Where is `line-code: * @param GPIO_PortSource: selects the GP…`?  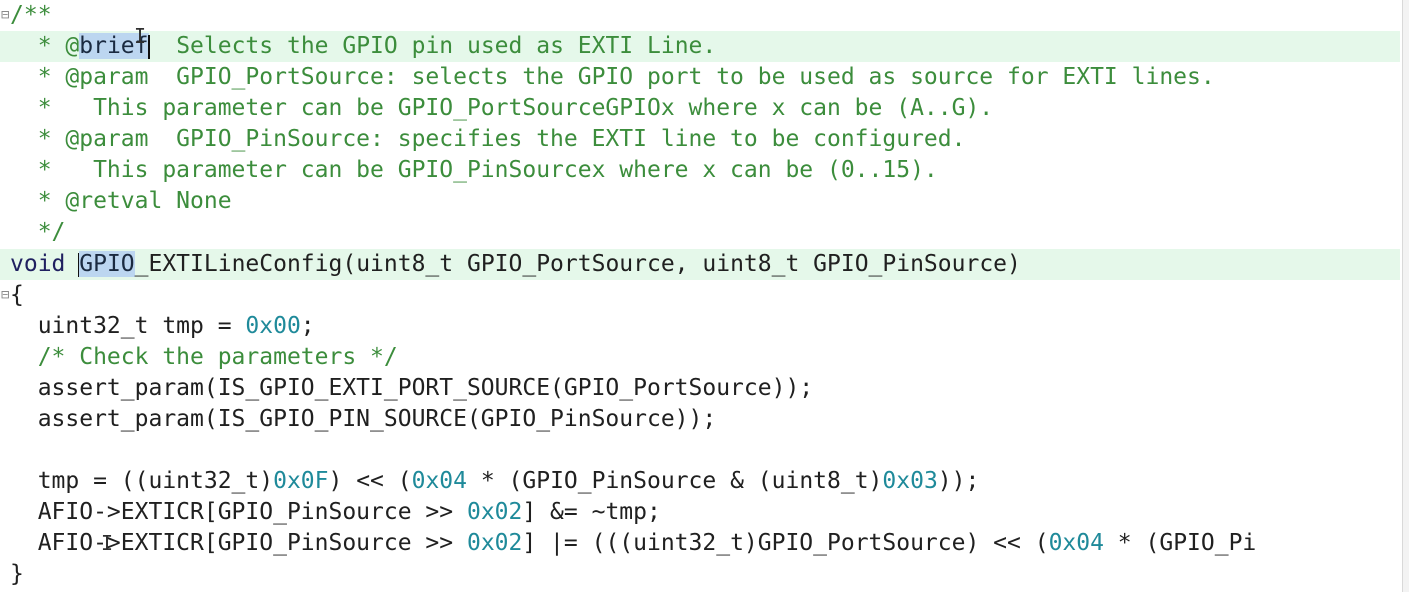
line-code: * @param GPIO_PortSource: selects the GP… is located at coordinates (612, 77).